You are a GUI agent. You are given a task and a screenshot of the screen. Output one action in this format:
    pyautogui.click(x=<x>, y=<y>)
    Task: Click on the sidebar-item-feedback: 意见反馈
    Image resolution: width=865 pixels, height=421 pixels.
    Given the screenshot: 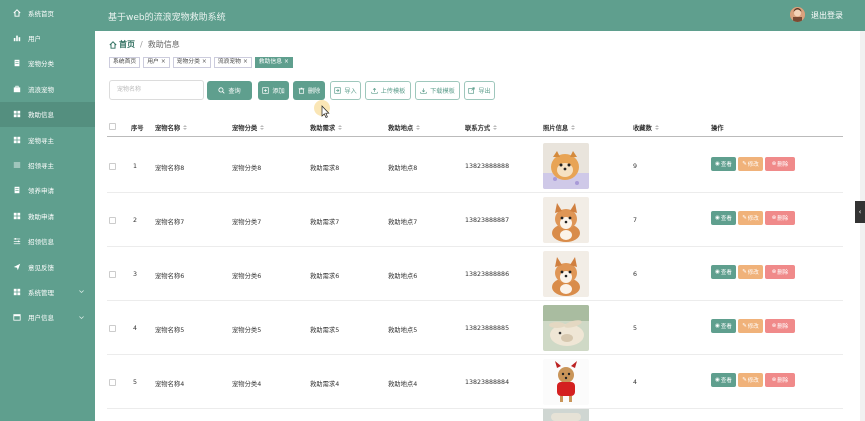 What is the action you would take?
    pyautogui.click(x=47, y=266)
    